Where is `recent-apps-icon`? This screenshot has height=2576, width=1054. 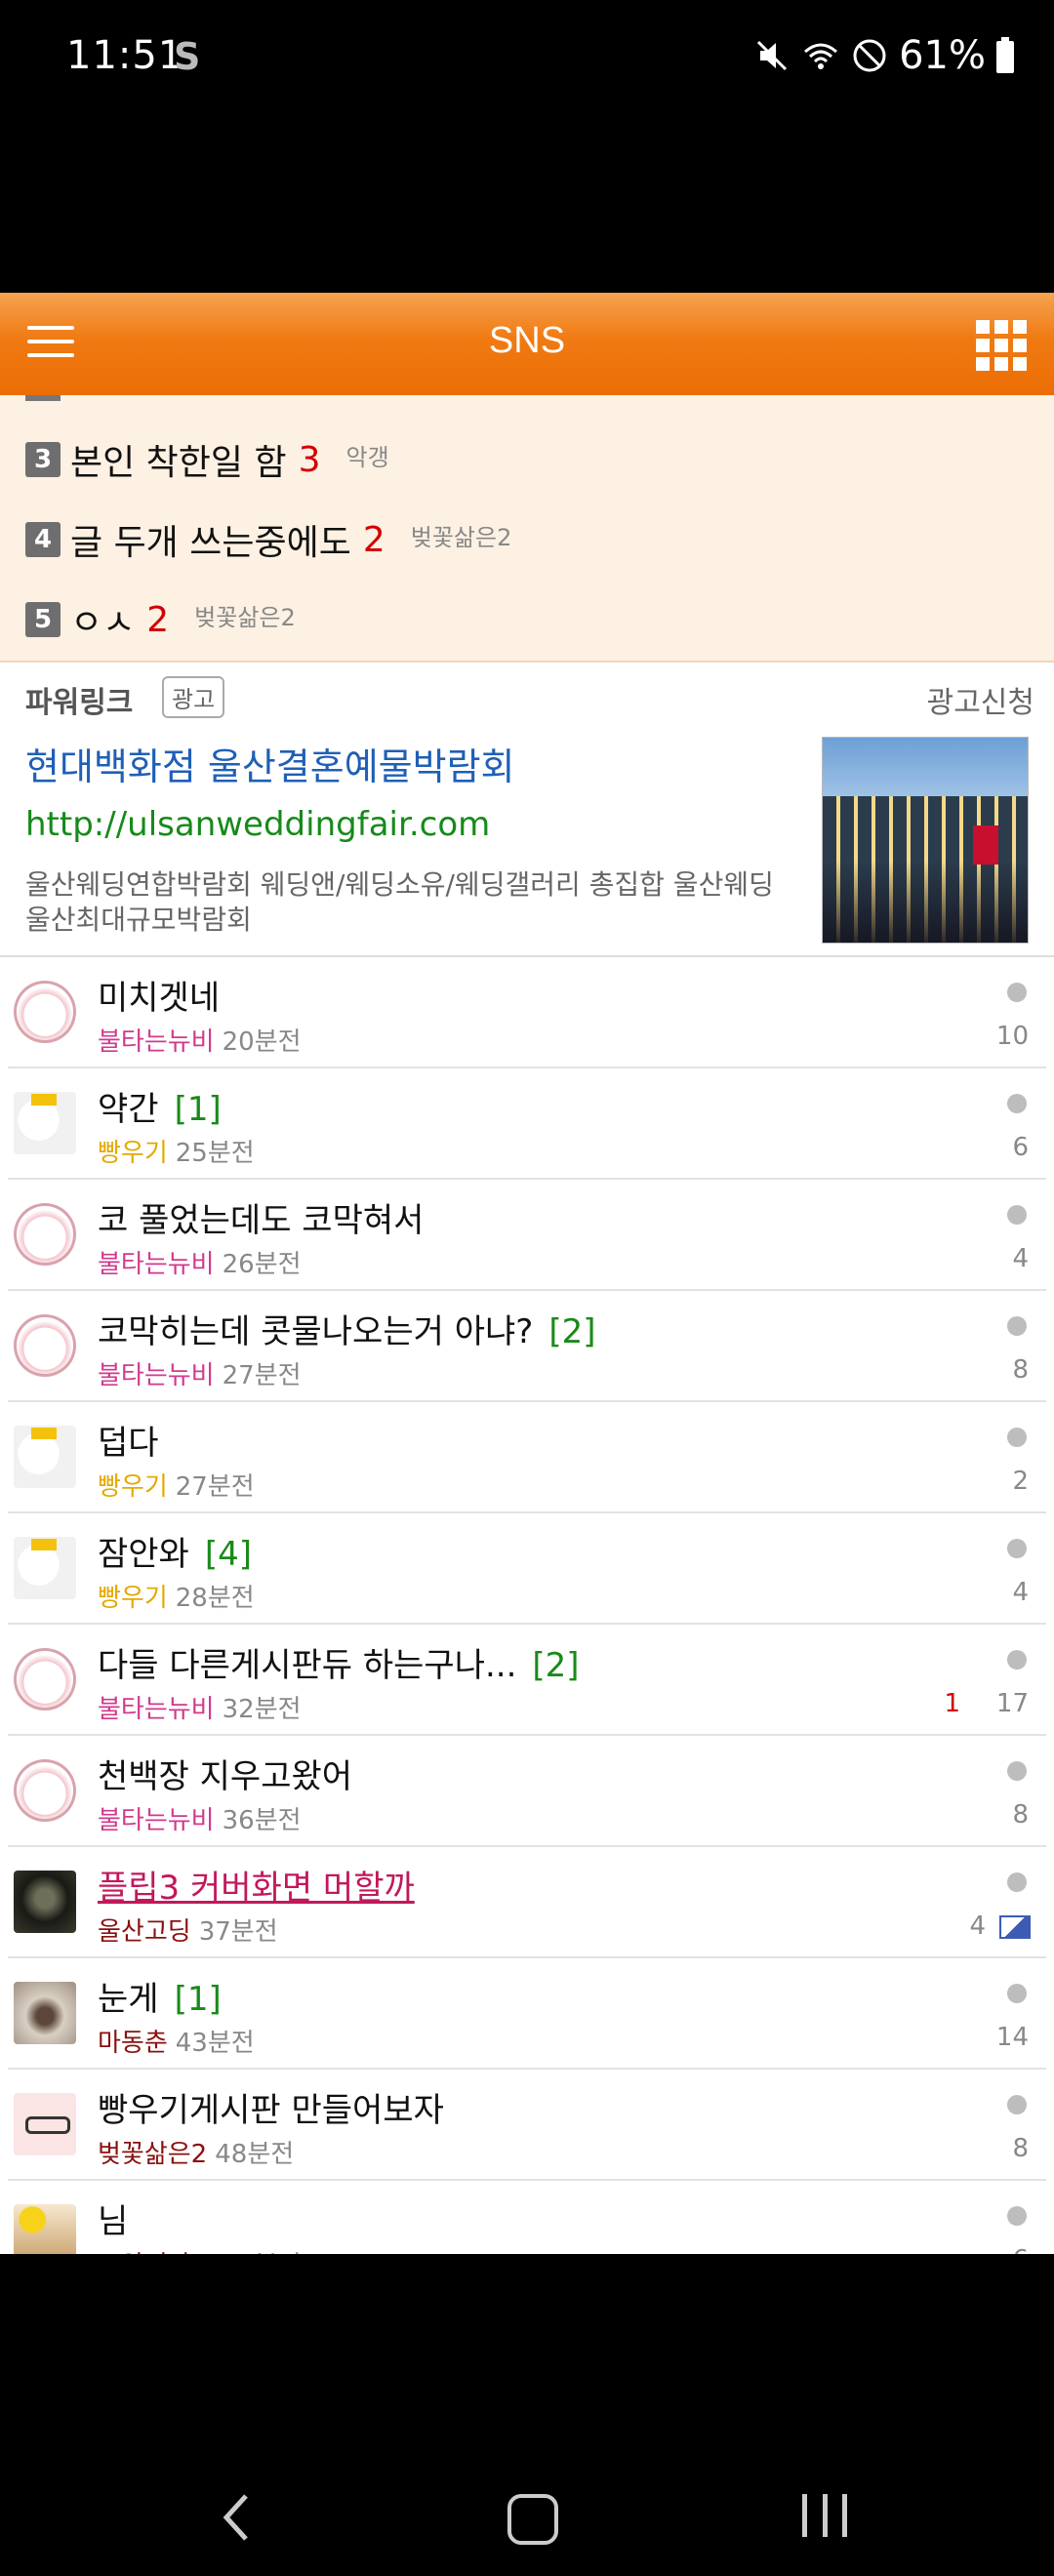
recent-apps-icon is located at coordinates (825, 2515).